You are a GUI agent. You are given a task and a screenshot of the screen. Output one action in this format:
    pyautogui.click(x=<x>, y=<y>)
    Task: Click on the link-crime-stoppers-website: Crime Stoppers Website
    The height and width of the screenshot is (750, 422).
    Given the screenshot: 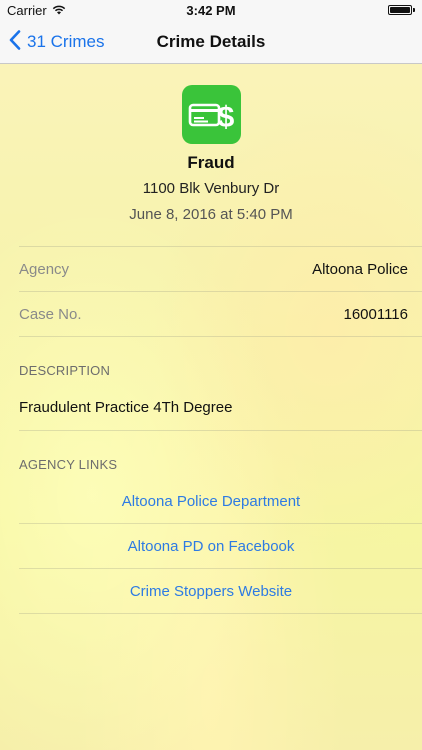 What is the action you would take?
    pyautogui.click(x=211, y=591)
    